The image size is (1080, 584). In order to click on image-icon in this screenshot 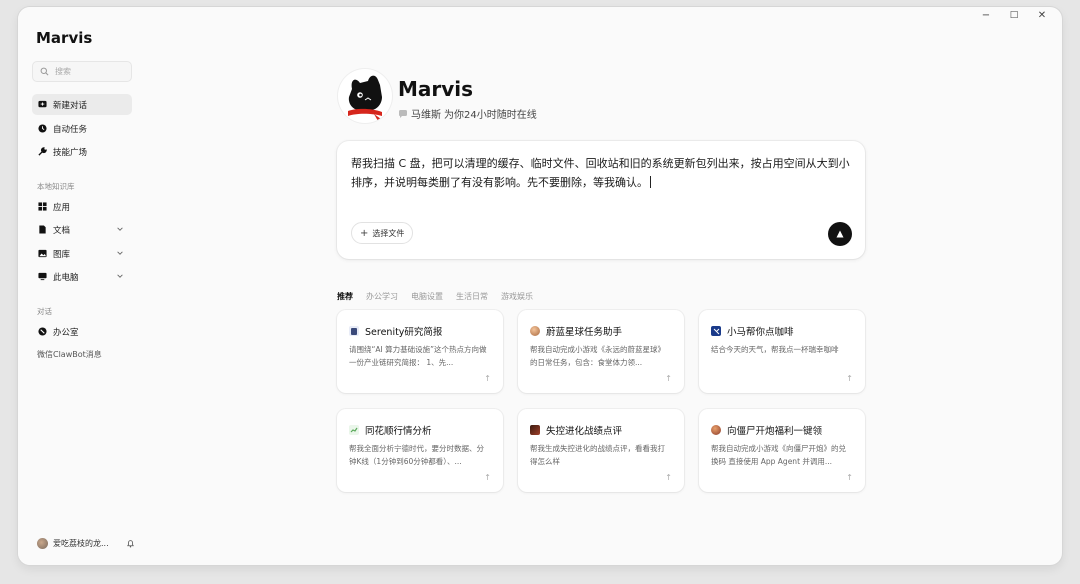, I will do `click(42, 253)`.